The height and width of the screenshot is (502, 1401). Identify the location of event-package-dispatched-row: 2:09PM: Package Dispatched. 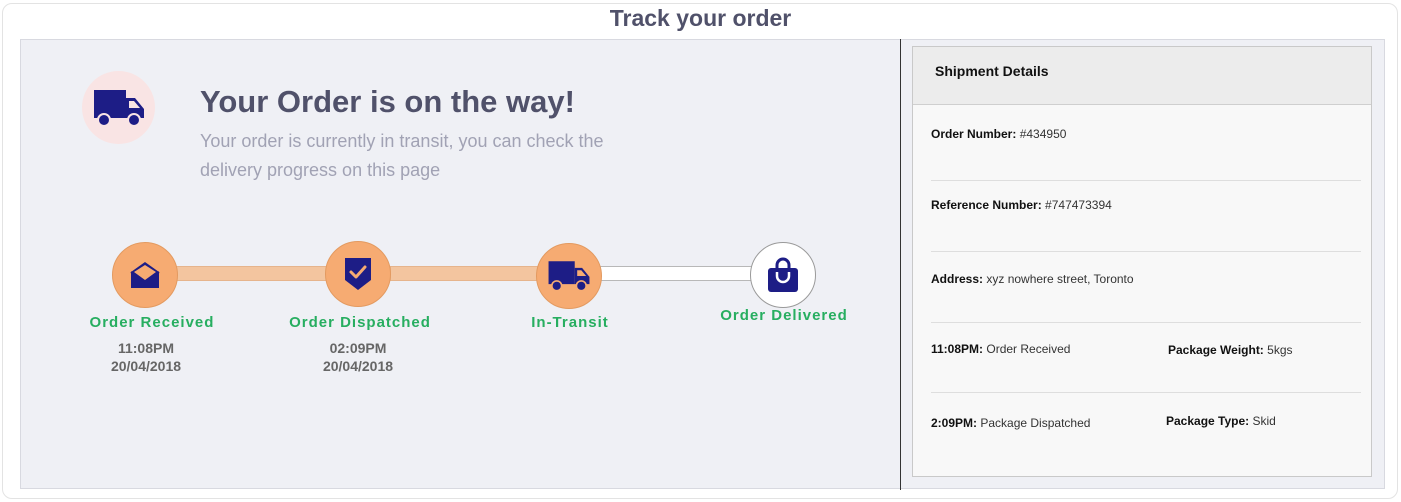
(1010, 423).